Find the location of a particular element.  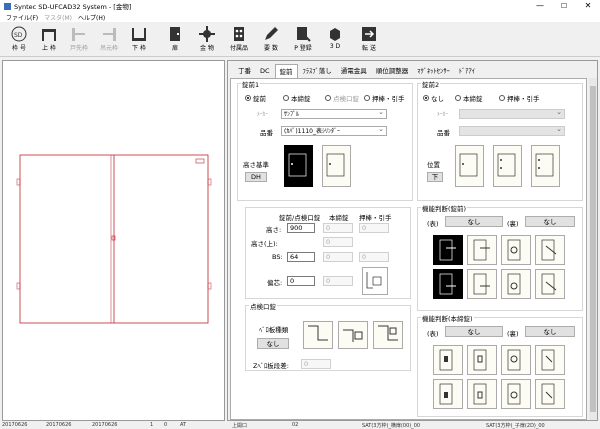

lock1-radio-pushbar: 押棒・引手 is located at coordinates (384, 98).